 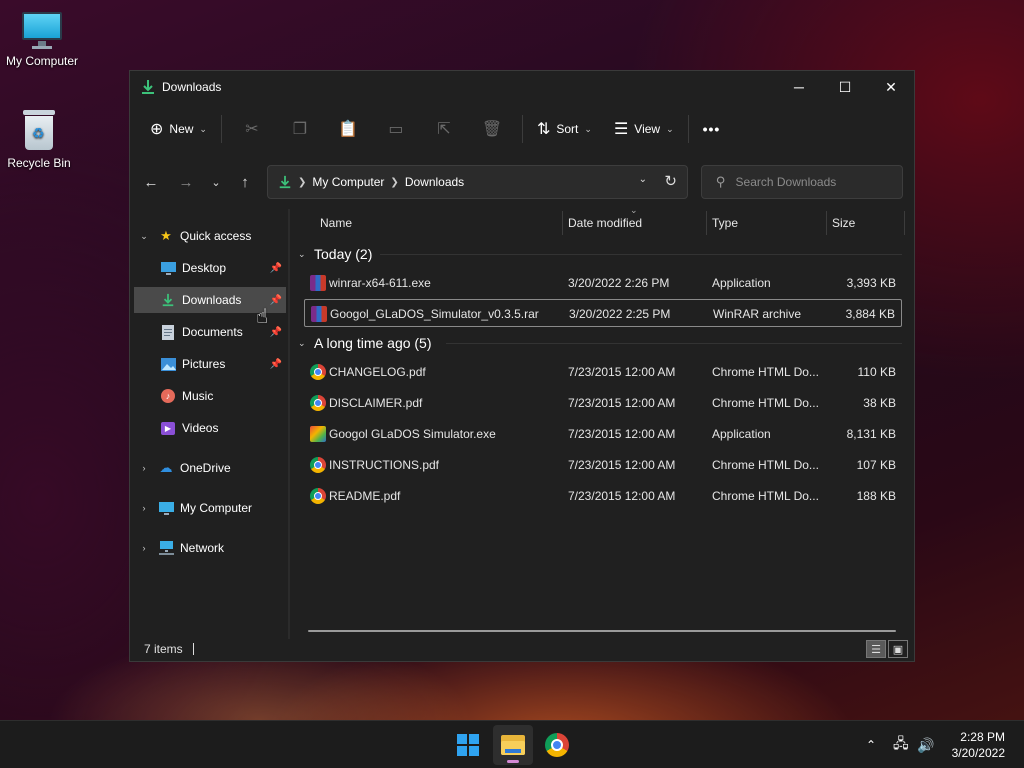 What do you see at coordinates (444, 129) in the screenshot?
I see `share-icon: ⇱` at bounding box center [444, 129].